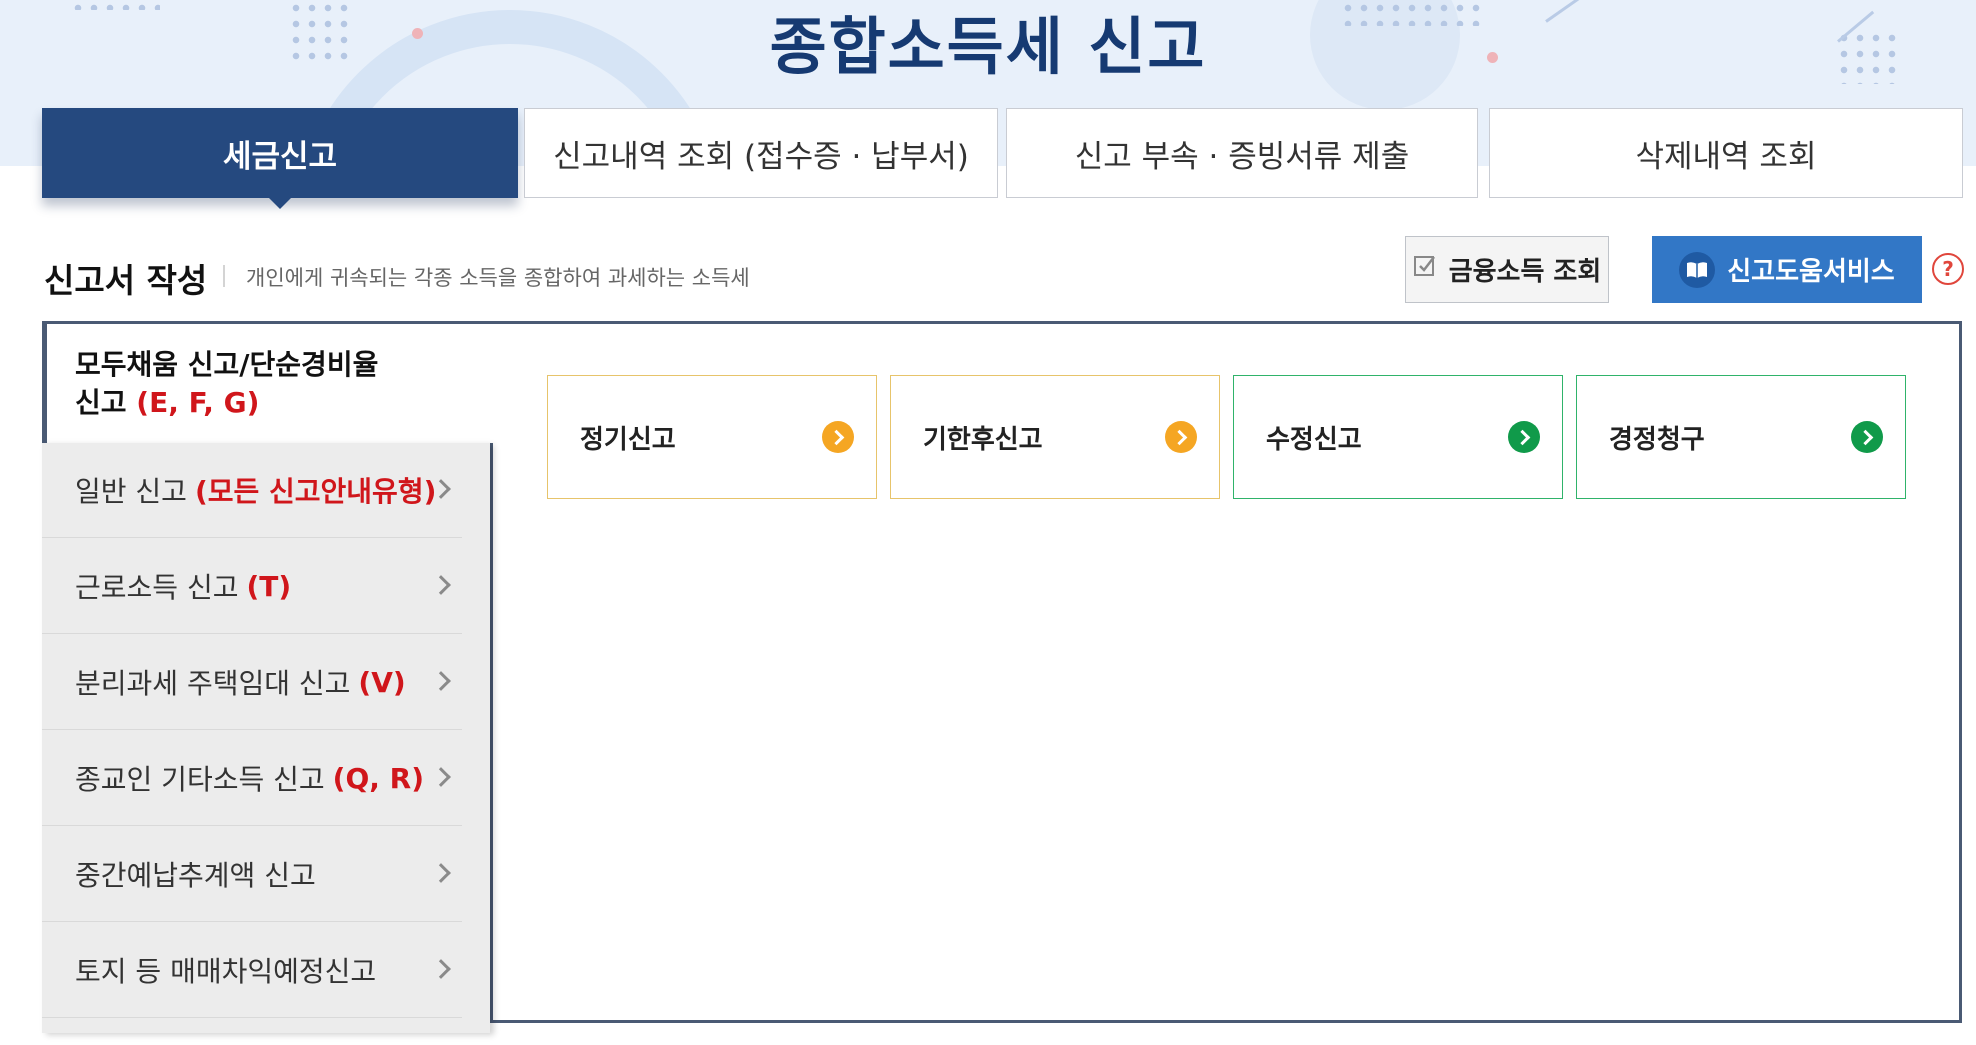  What do you see at coordinates (1398, 437) in the screenshot?
I see `amended-filing-card: 수정신고` at bounding box center [1398, 437].